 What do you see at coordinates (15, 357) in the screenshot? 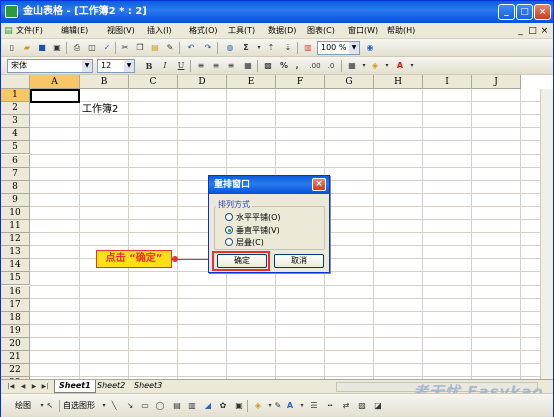
I see `row-header-21: 21` at bounding box center [15, 357].